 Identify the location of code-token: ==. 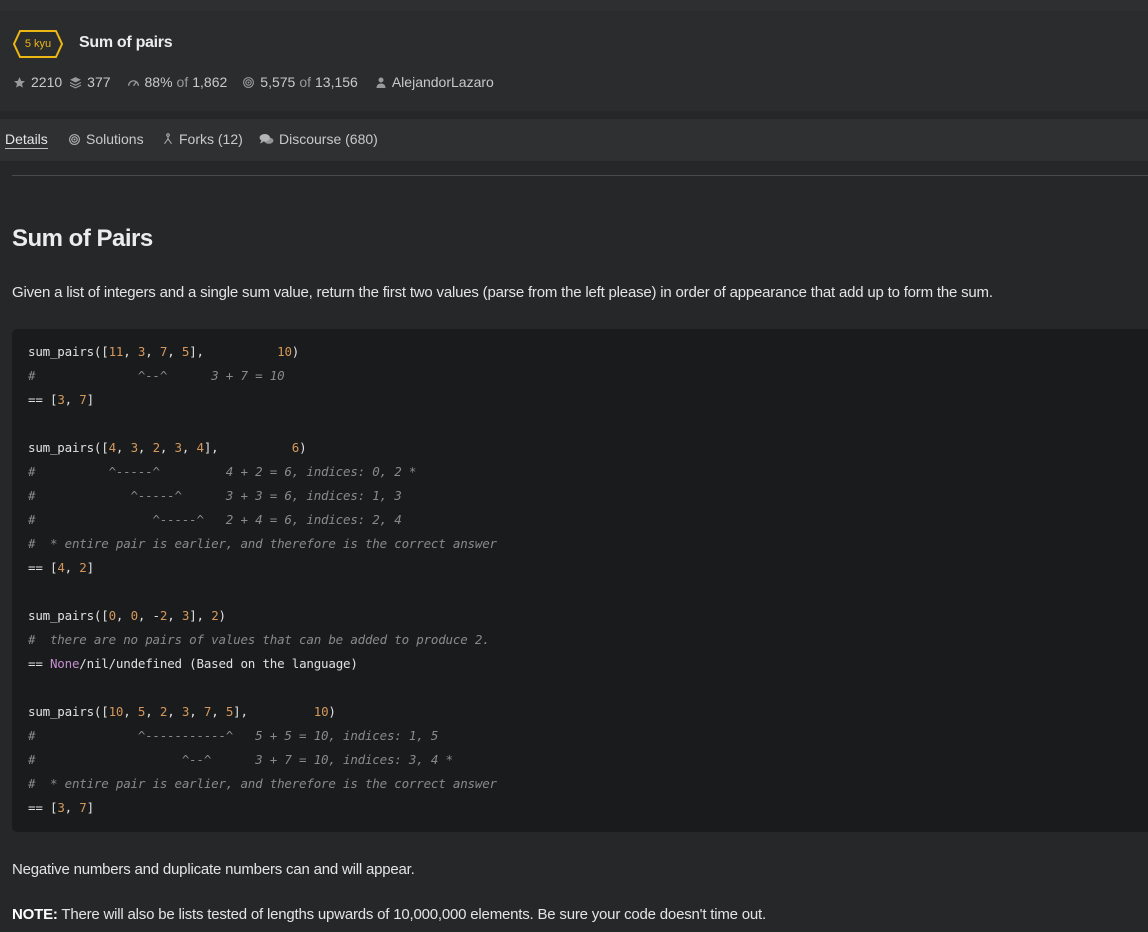
(39, 663).